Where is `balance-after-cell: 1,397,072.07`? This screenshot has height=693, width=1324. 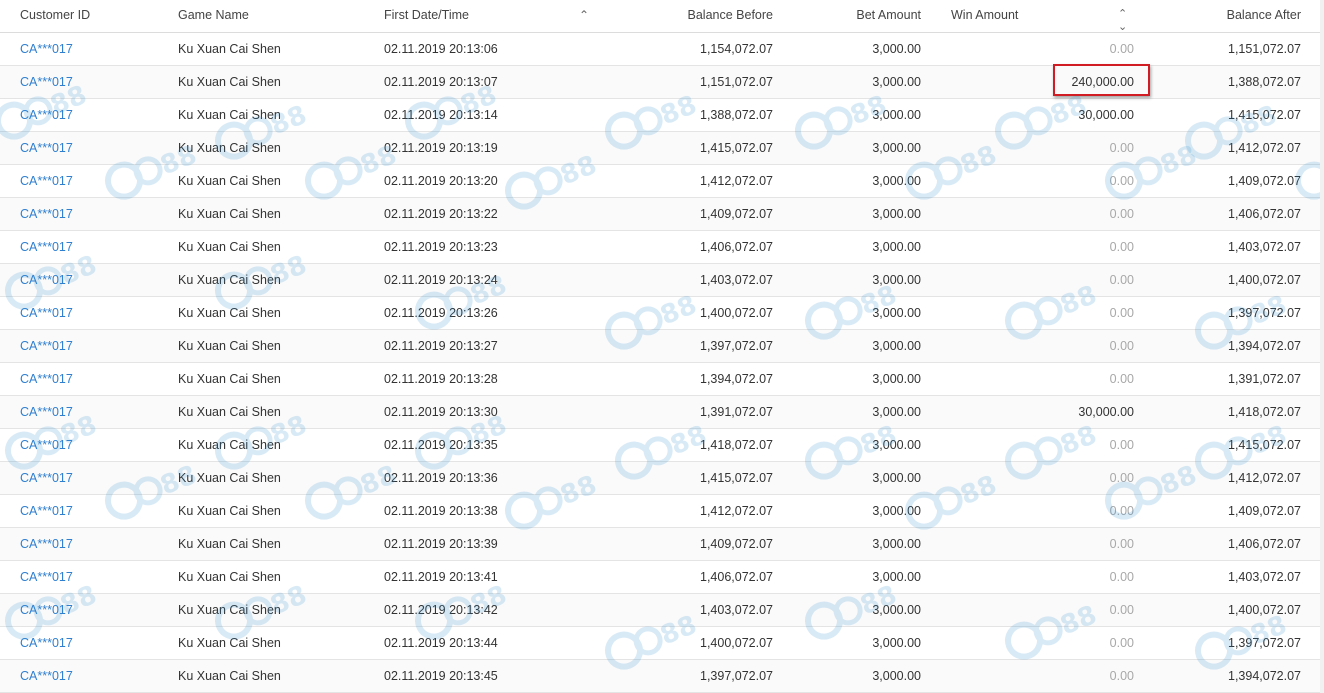 balance-after-cell: 1,397,072.07 is located at coordinates (1264, 643).